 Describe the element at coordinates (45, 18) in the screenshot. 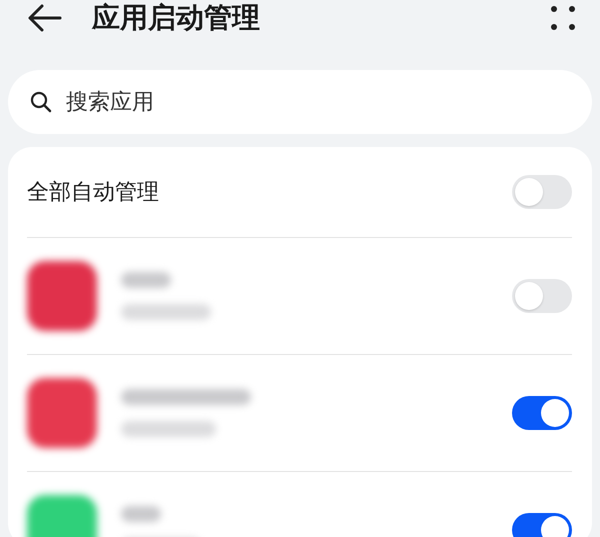

I see `back-icon` at that location.